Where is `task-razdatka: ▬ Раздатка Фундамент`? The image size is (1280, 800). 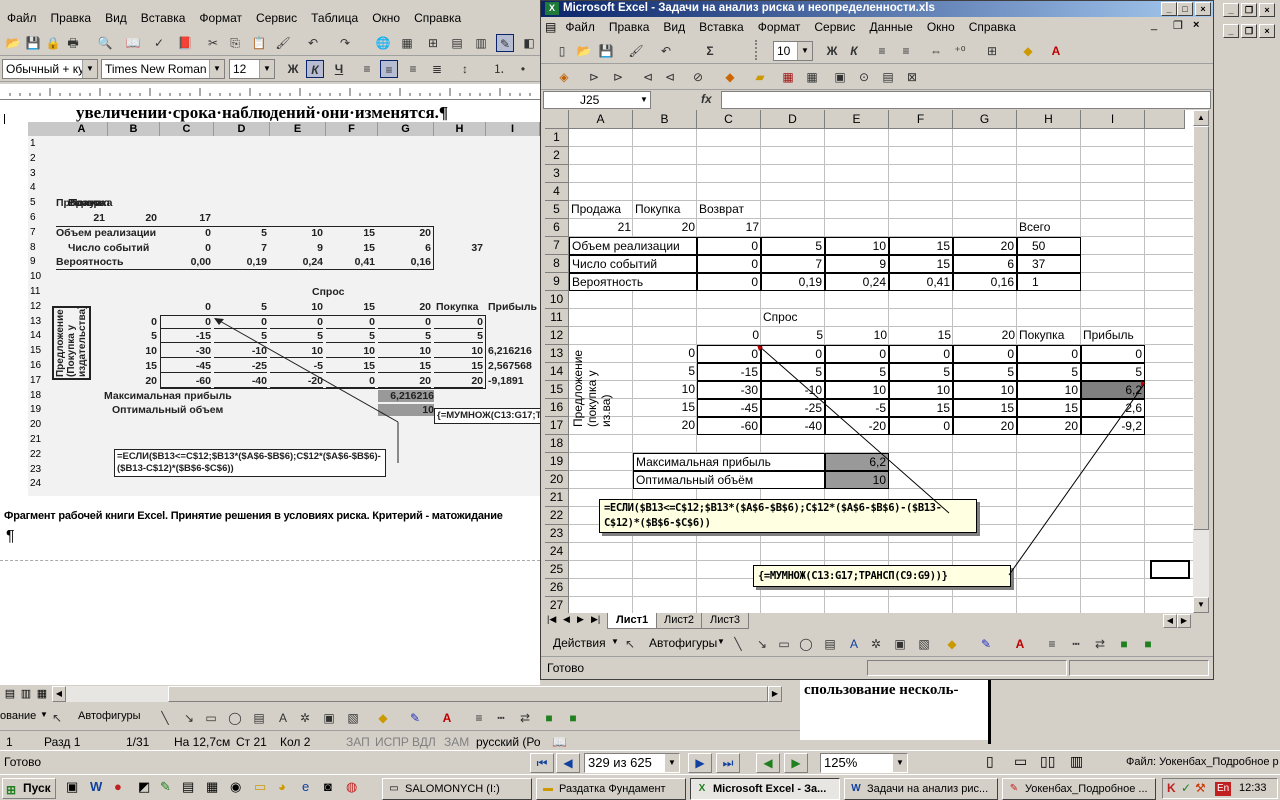
task-razdatka: ▬ Раздатка Фундамент is located at coordinates (611, 789).